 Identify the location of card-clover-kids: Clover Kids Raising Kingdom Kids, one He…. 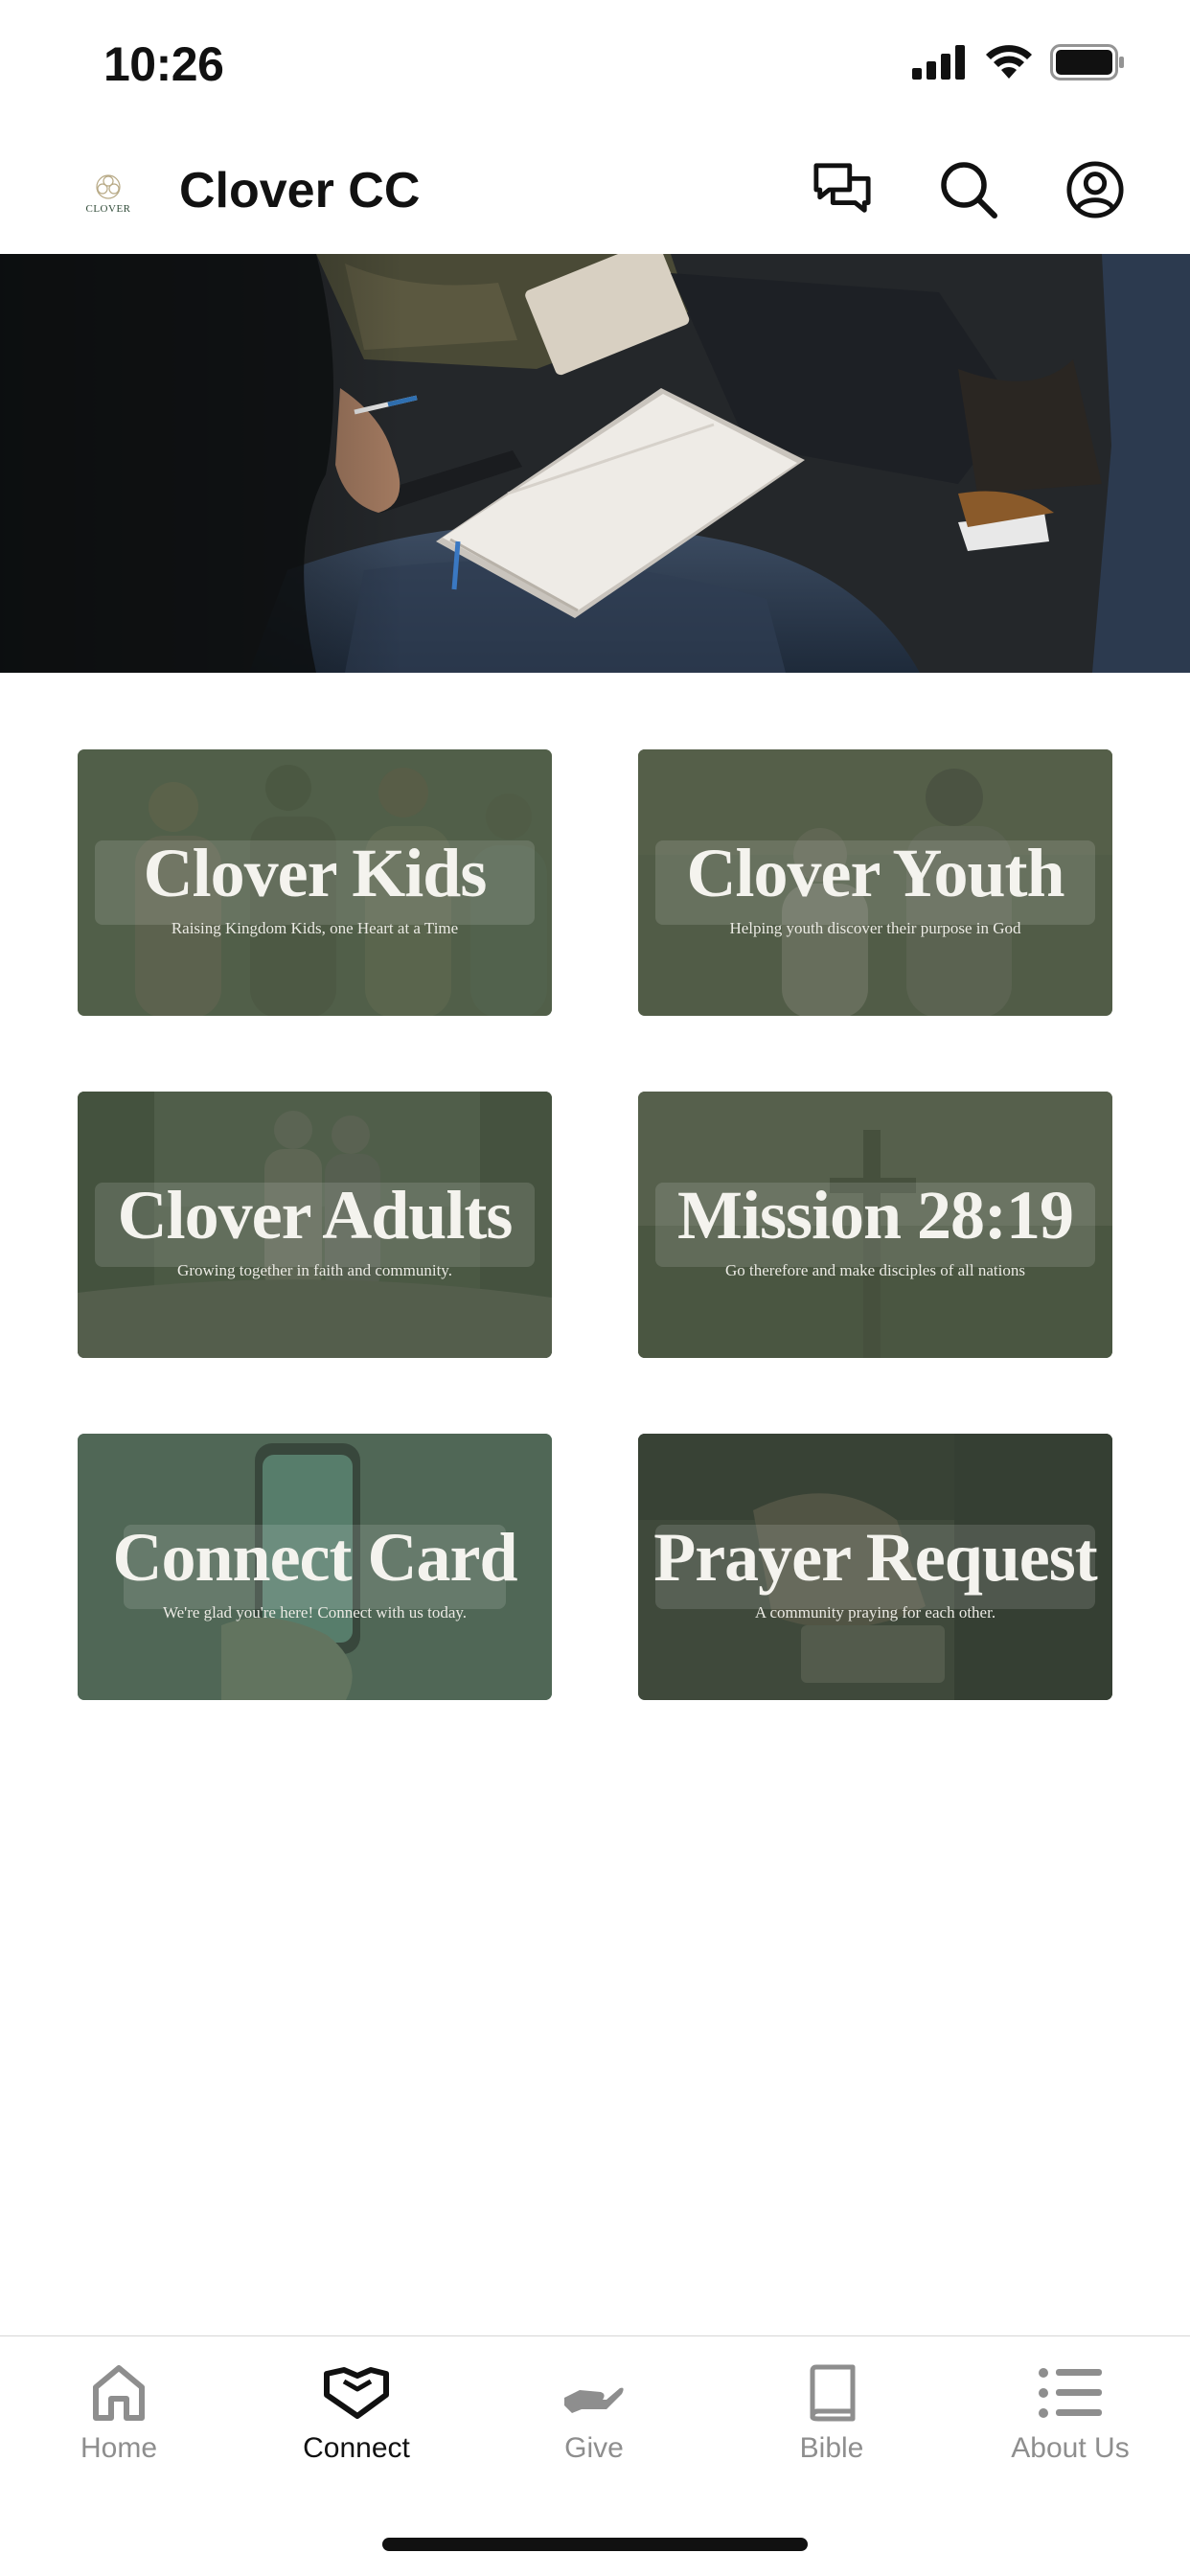
(315, 882).